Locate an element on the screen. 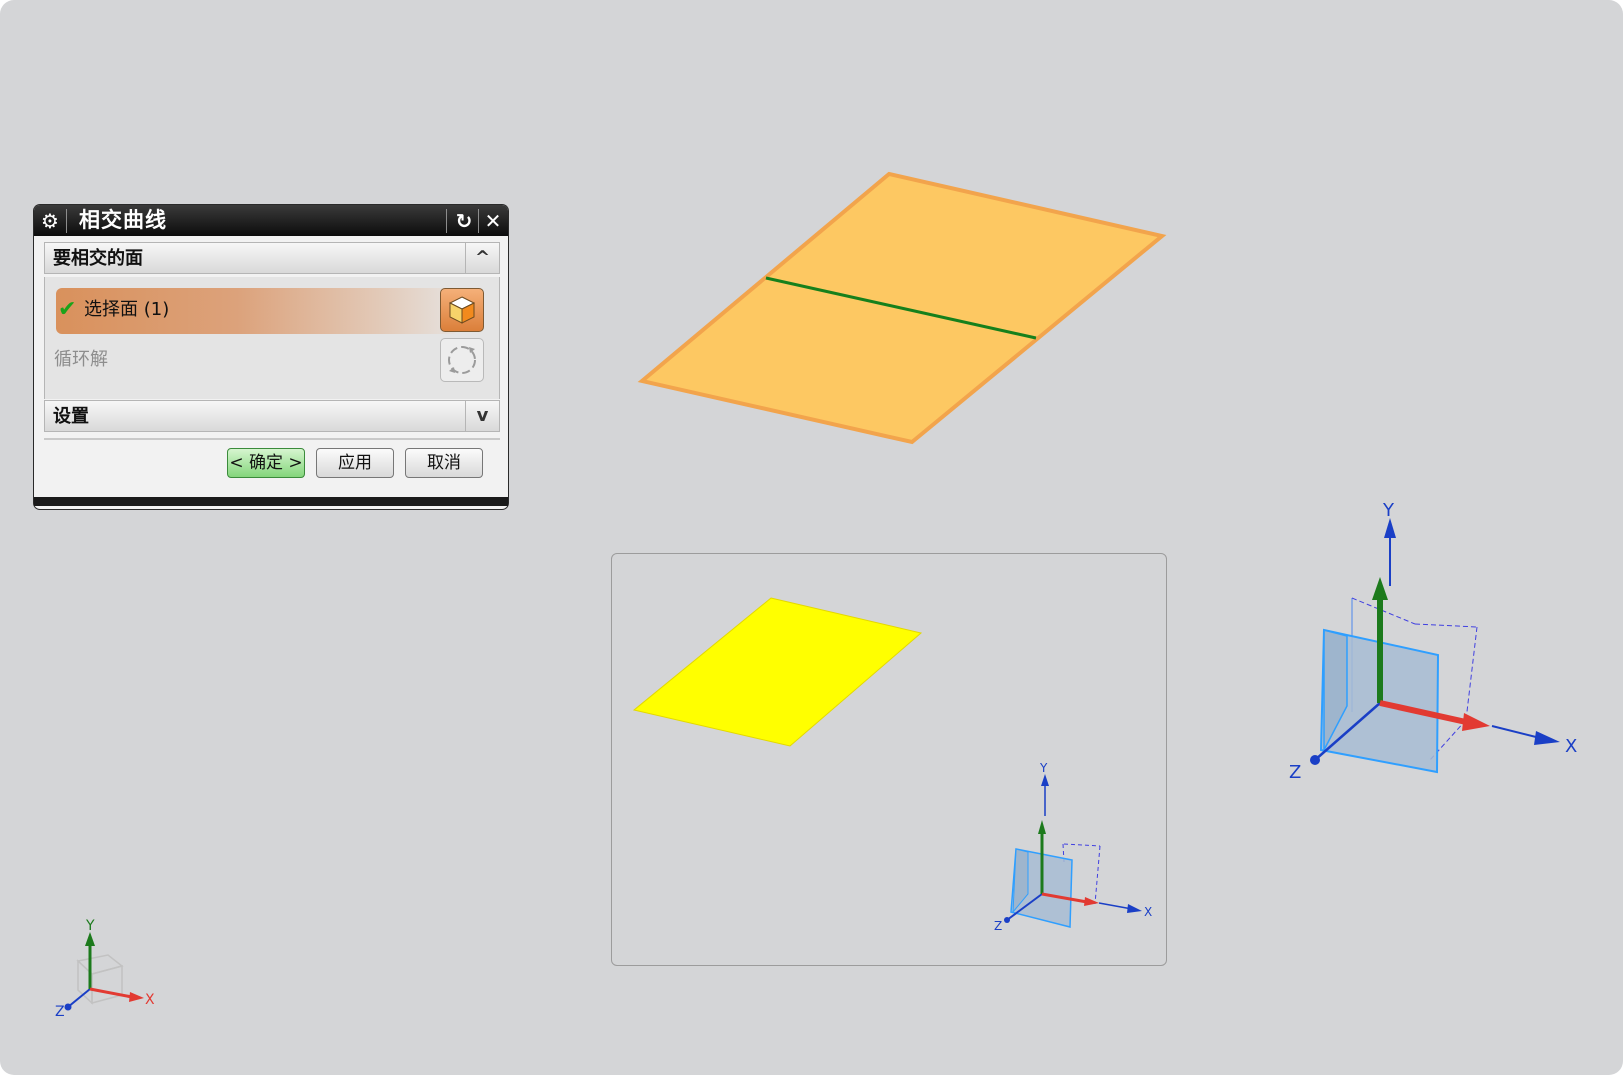  cycle-solution-button is located at coordinates (462, 360).